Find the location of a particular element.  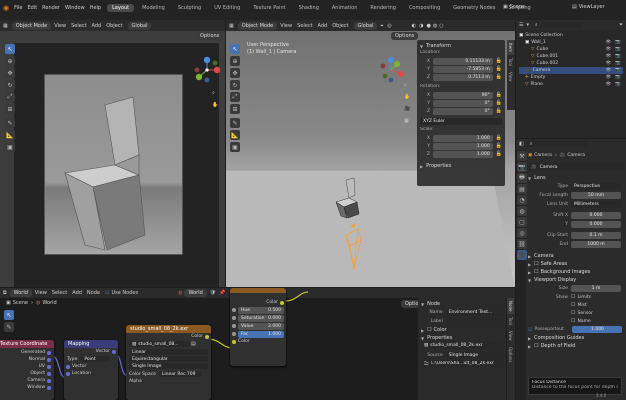

type-dropdown: Perspective is located at coordinates (596, 186).